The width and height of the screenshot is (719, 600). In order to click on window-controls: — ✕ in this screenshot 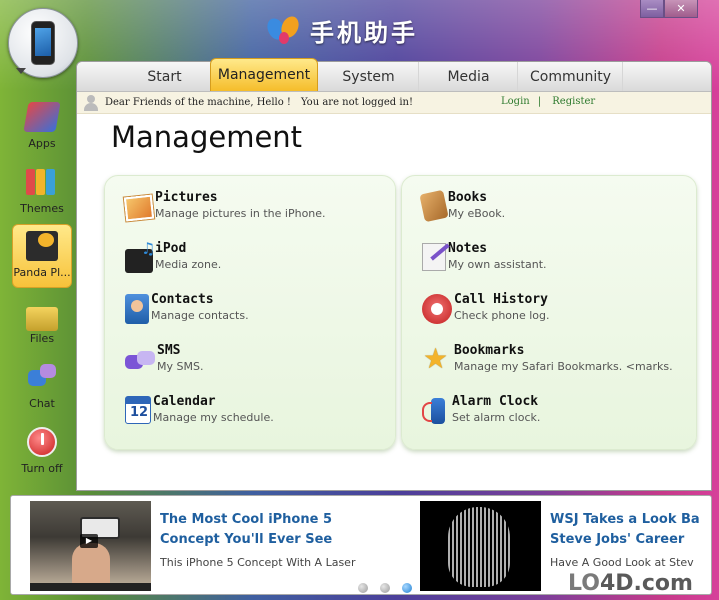, I will do `click(669, 9)`.